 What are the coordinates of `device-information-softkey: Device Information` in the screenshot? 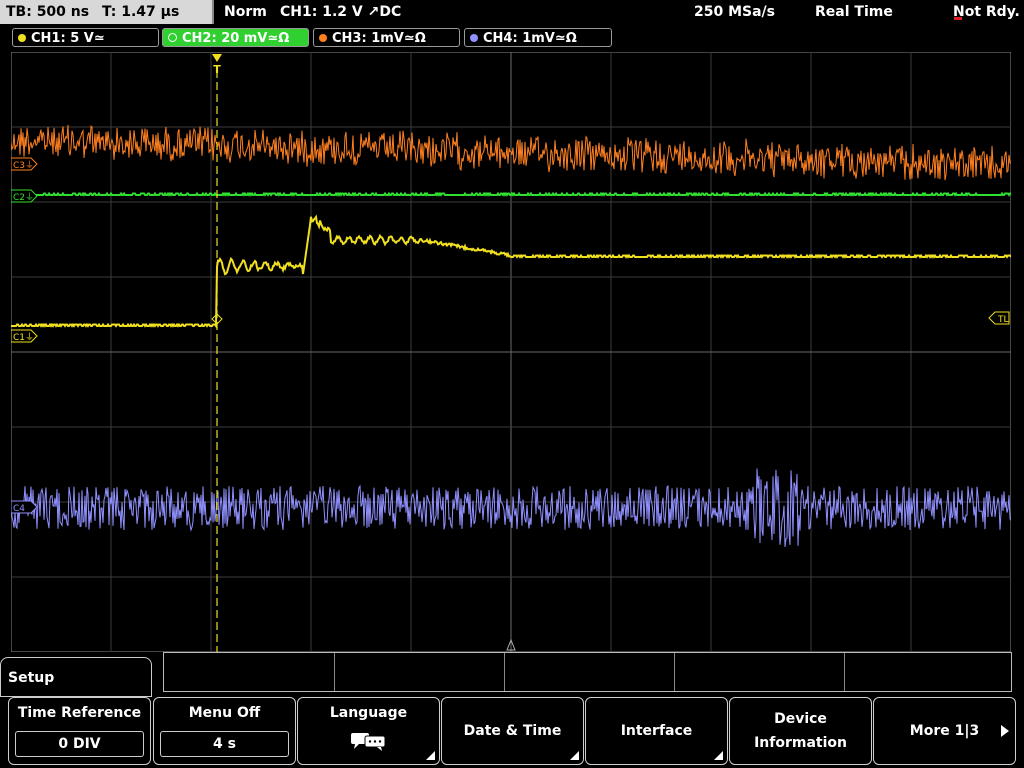 It's located at (800, 731).